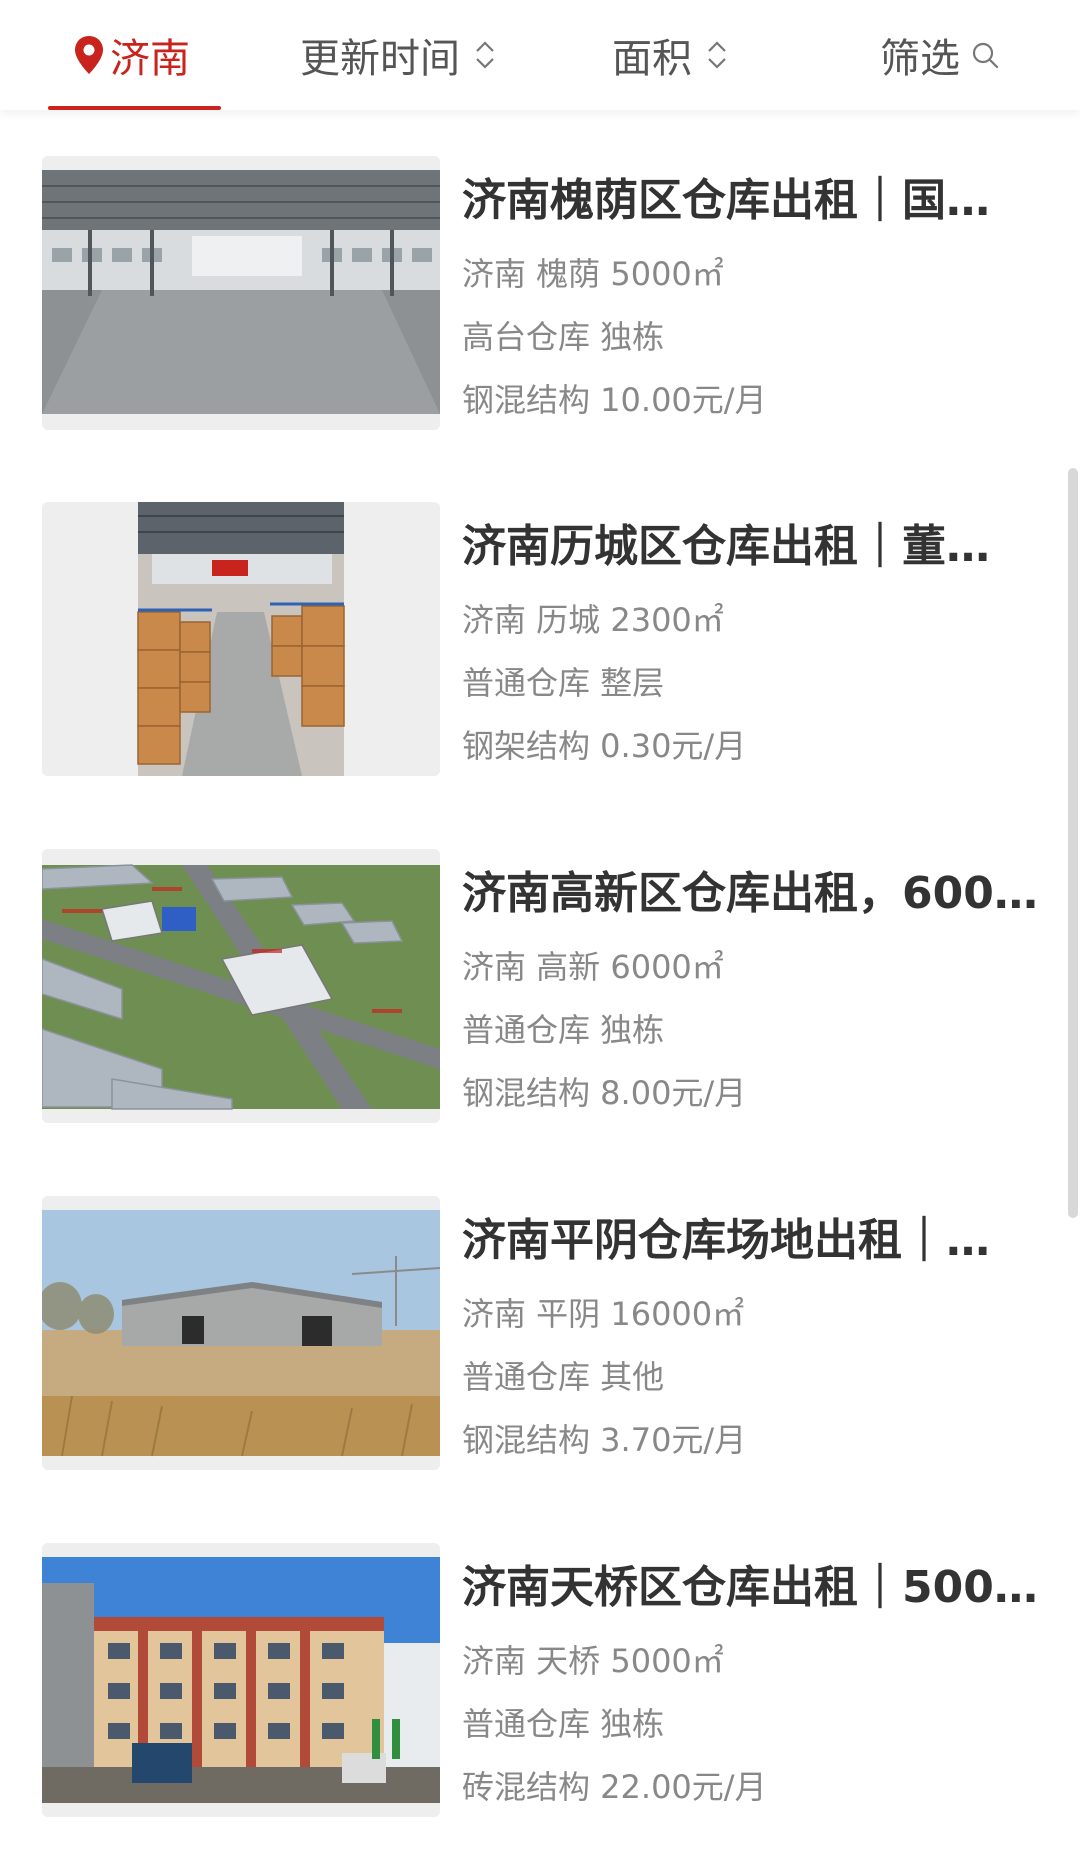  Describe the element at coordinates (614, 1787) in the screenshot. I see `listing-price: 砖混结构 22.00元/月` at that location.